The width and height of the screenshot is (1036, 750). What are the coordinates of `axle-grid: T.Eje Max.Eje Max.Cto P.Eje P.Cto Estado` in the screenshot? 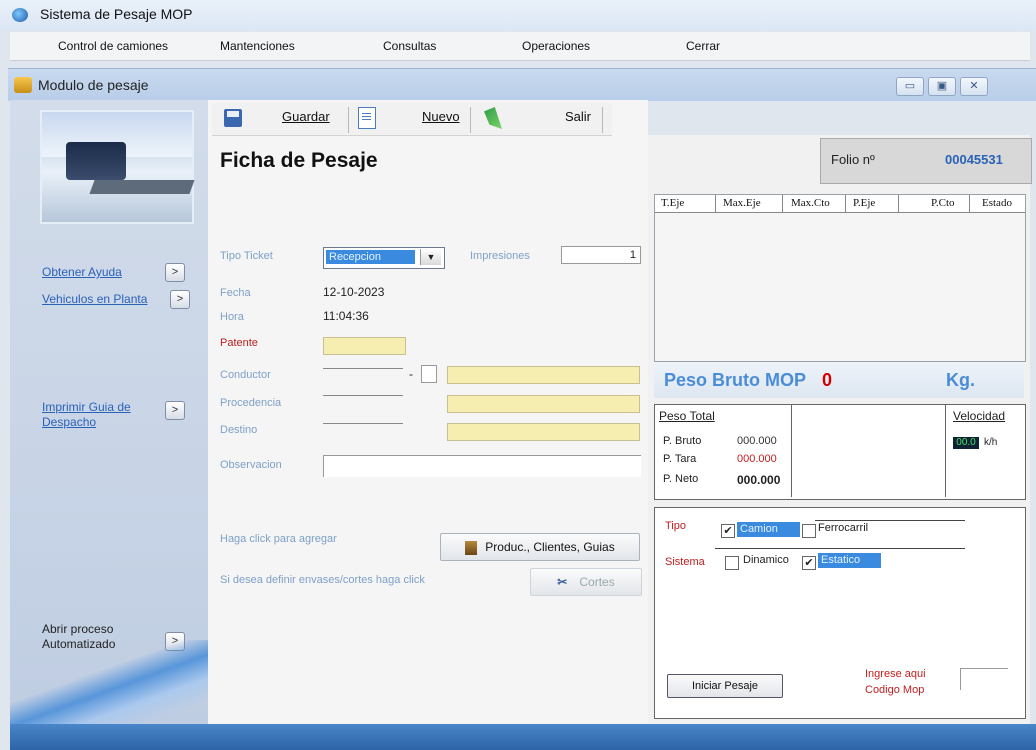 It's located at (840, 278).